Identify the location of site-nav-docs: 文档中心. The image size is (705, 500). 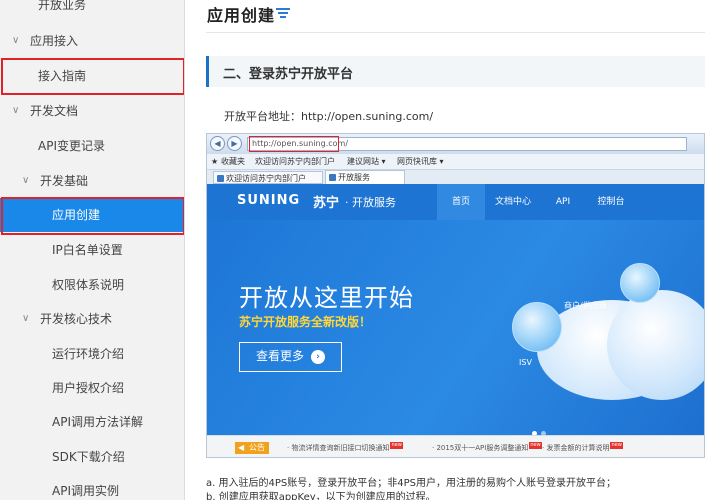
(512, 202).